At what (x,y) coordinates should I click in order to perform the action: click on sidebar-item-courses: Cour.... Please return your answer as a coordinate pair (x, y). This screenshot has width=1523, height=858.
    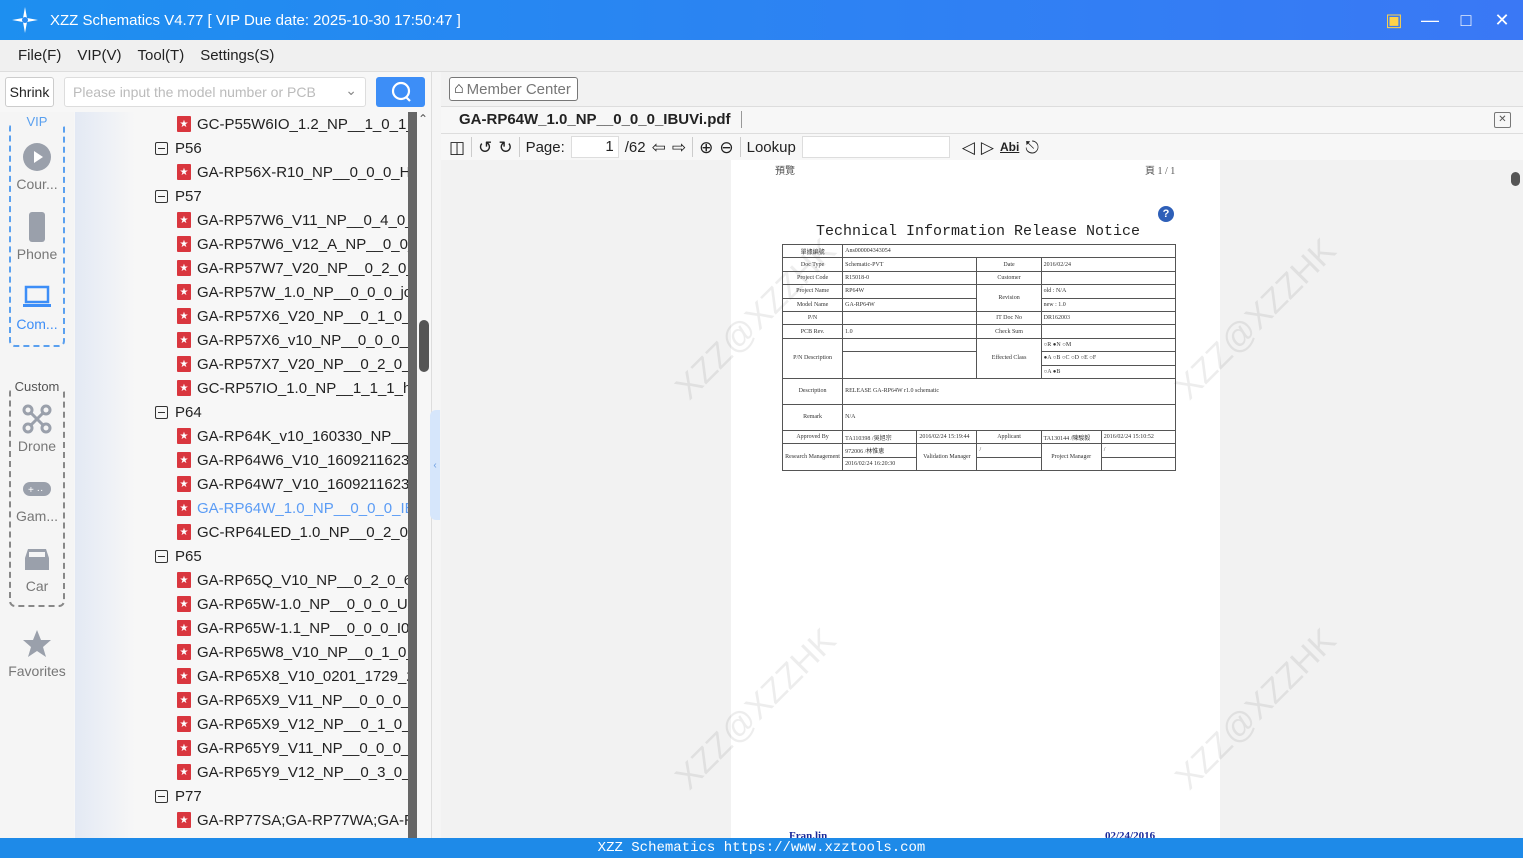
    Looking at the image, I should click on (37, 167).